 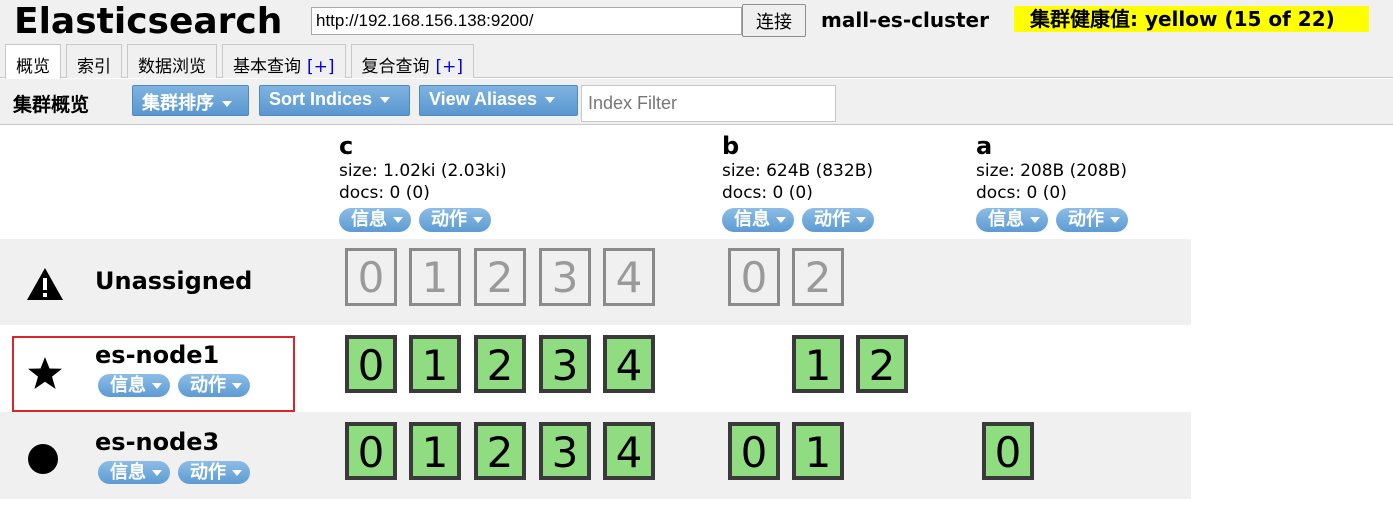 What do you see at coordinates (754, 277) in the screenshot?
I see `shard-b-0-unassigned: 0` at bounding box center [754, 277].